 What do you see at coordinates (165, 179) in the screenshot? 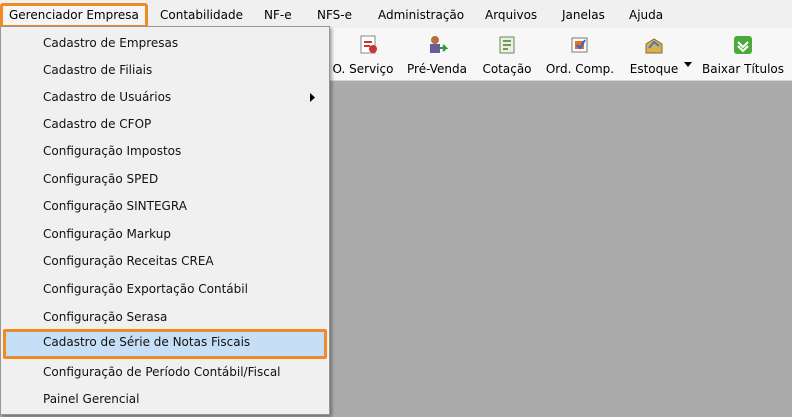
I see `menu-item-configuracao-sped: Configuração SPED` at bounding box center [165, 179].